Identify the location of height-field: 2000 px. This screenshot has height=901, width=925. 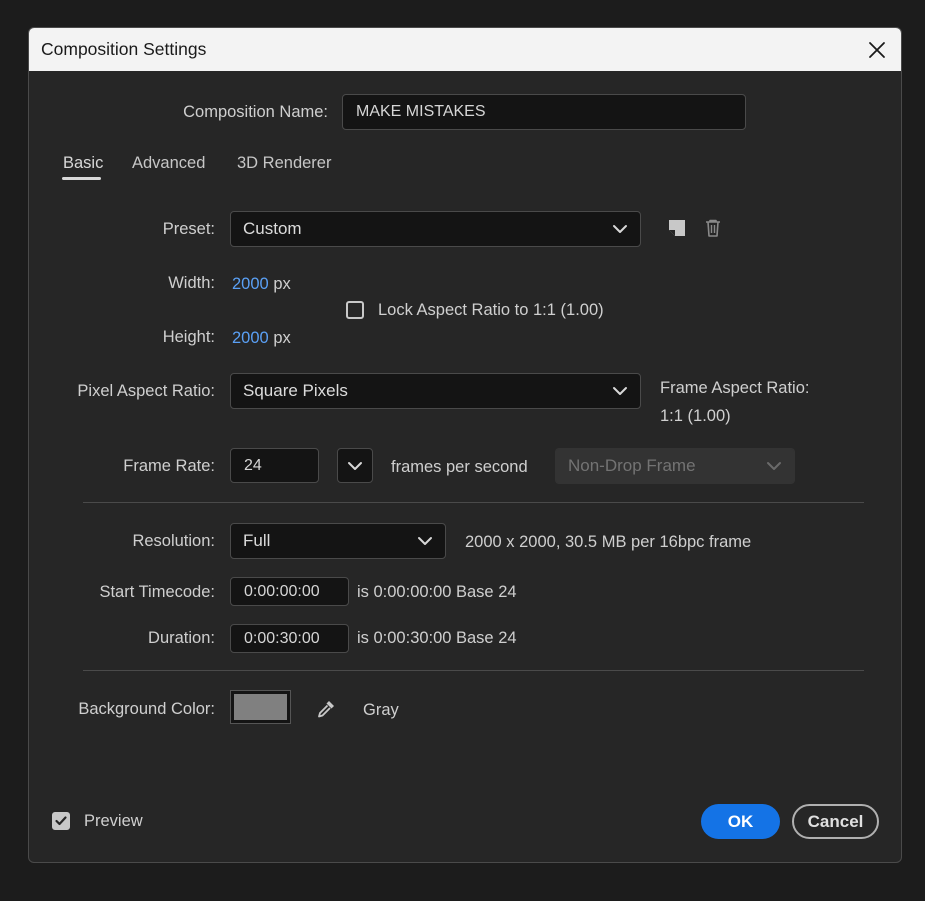
(261, 338).